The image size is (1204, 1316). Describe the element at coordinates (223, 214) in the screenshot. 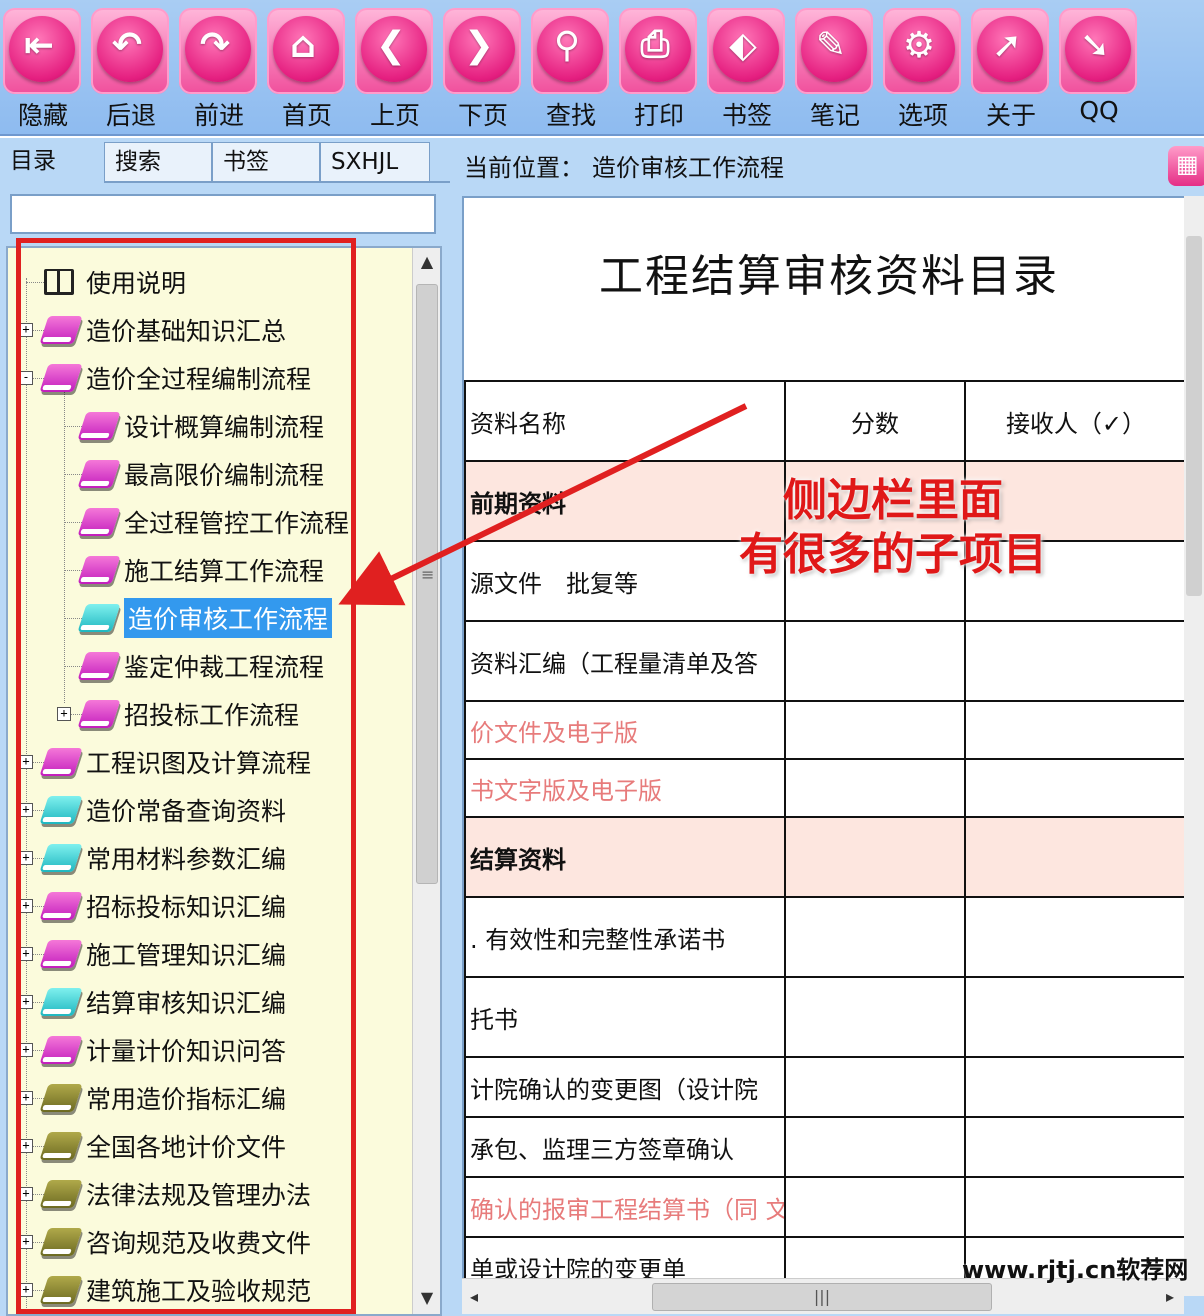

I see `catalog-search-input` at that location.